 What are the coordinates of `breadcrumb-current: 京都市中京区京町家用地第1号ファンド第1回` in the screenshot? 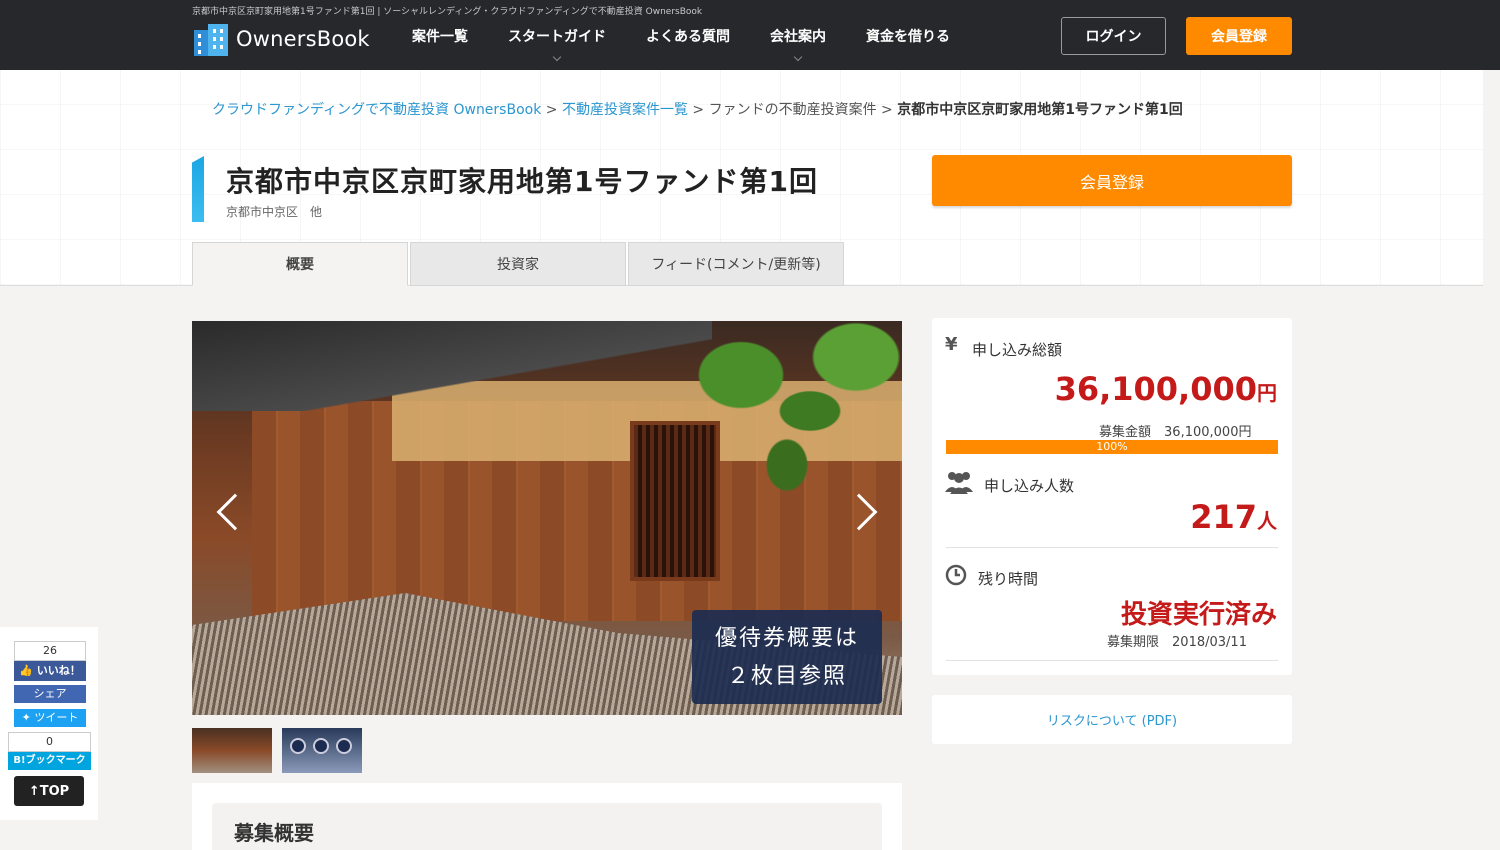 It's located at (1040, 110).